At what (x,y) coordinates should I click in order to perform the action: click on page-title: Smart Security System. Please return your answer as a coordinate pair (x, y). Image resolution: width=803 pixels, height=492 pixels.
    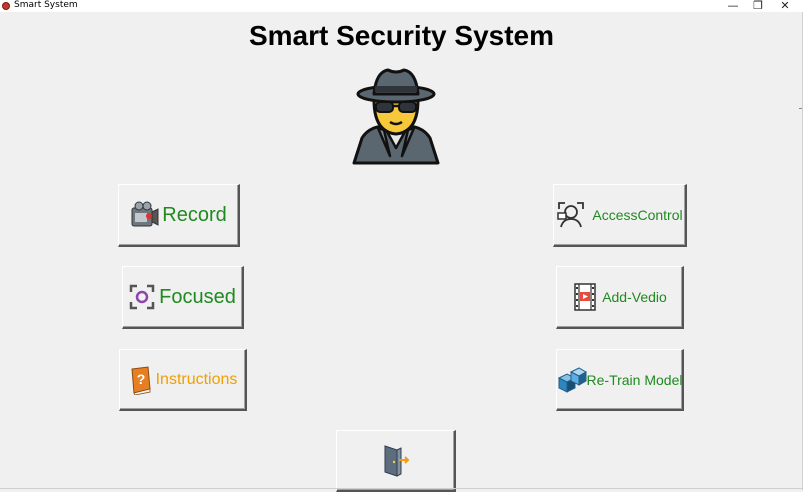
    Looking at the image, I should click on (401, 35).